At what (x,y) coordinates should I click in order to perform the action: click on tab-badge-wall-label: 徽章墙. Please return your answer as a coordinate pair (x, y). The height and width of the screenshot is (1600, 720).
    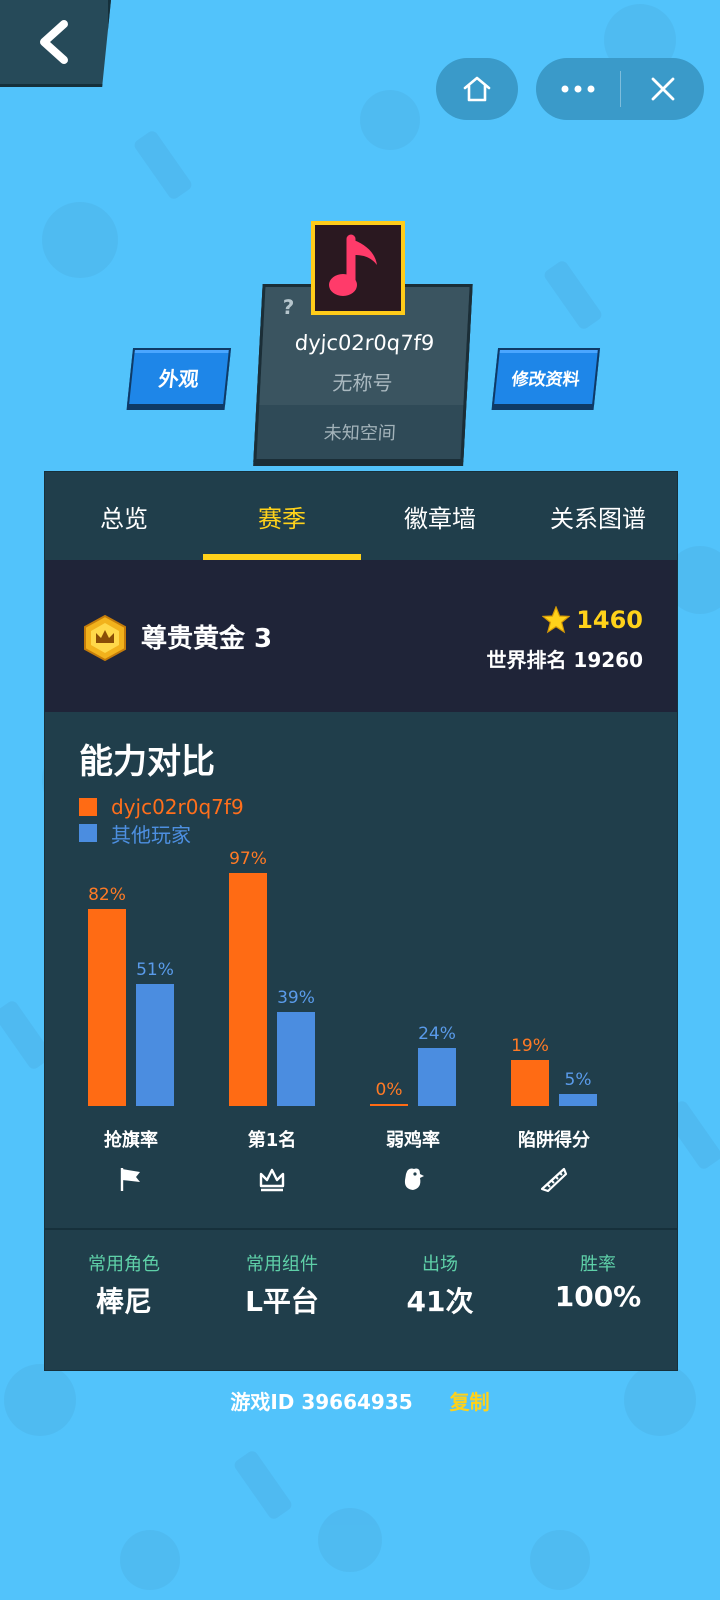
    Looking at the image, I should click on (440, 518).